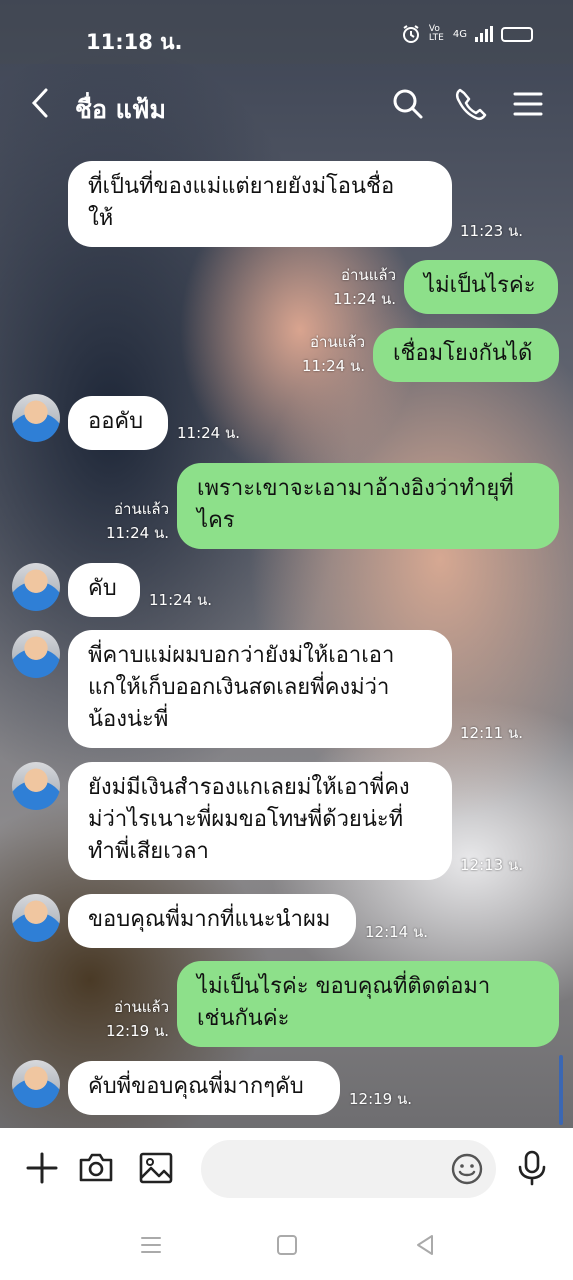 This screenshot has height=1280, width=573. I want to click on search-icon, so click(408, 104).